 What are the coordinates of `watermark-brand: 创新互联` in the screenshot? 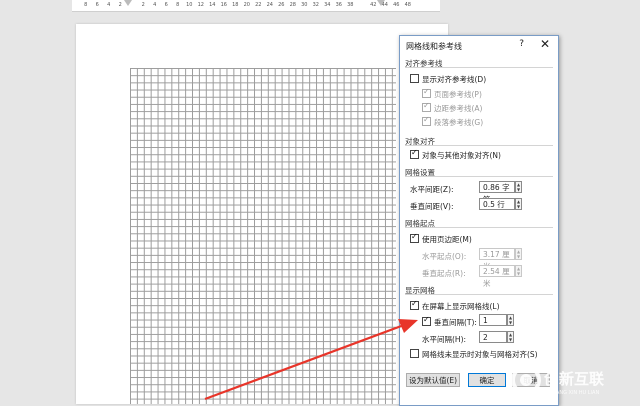 It's located at (574, 379).